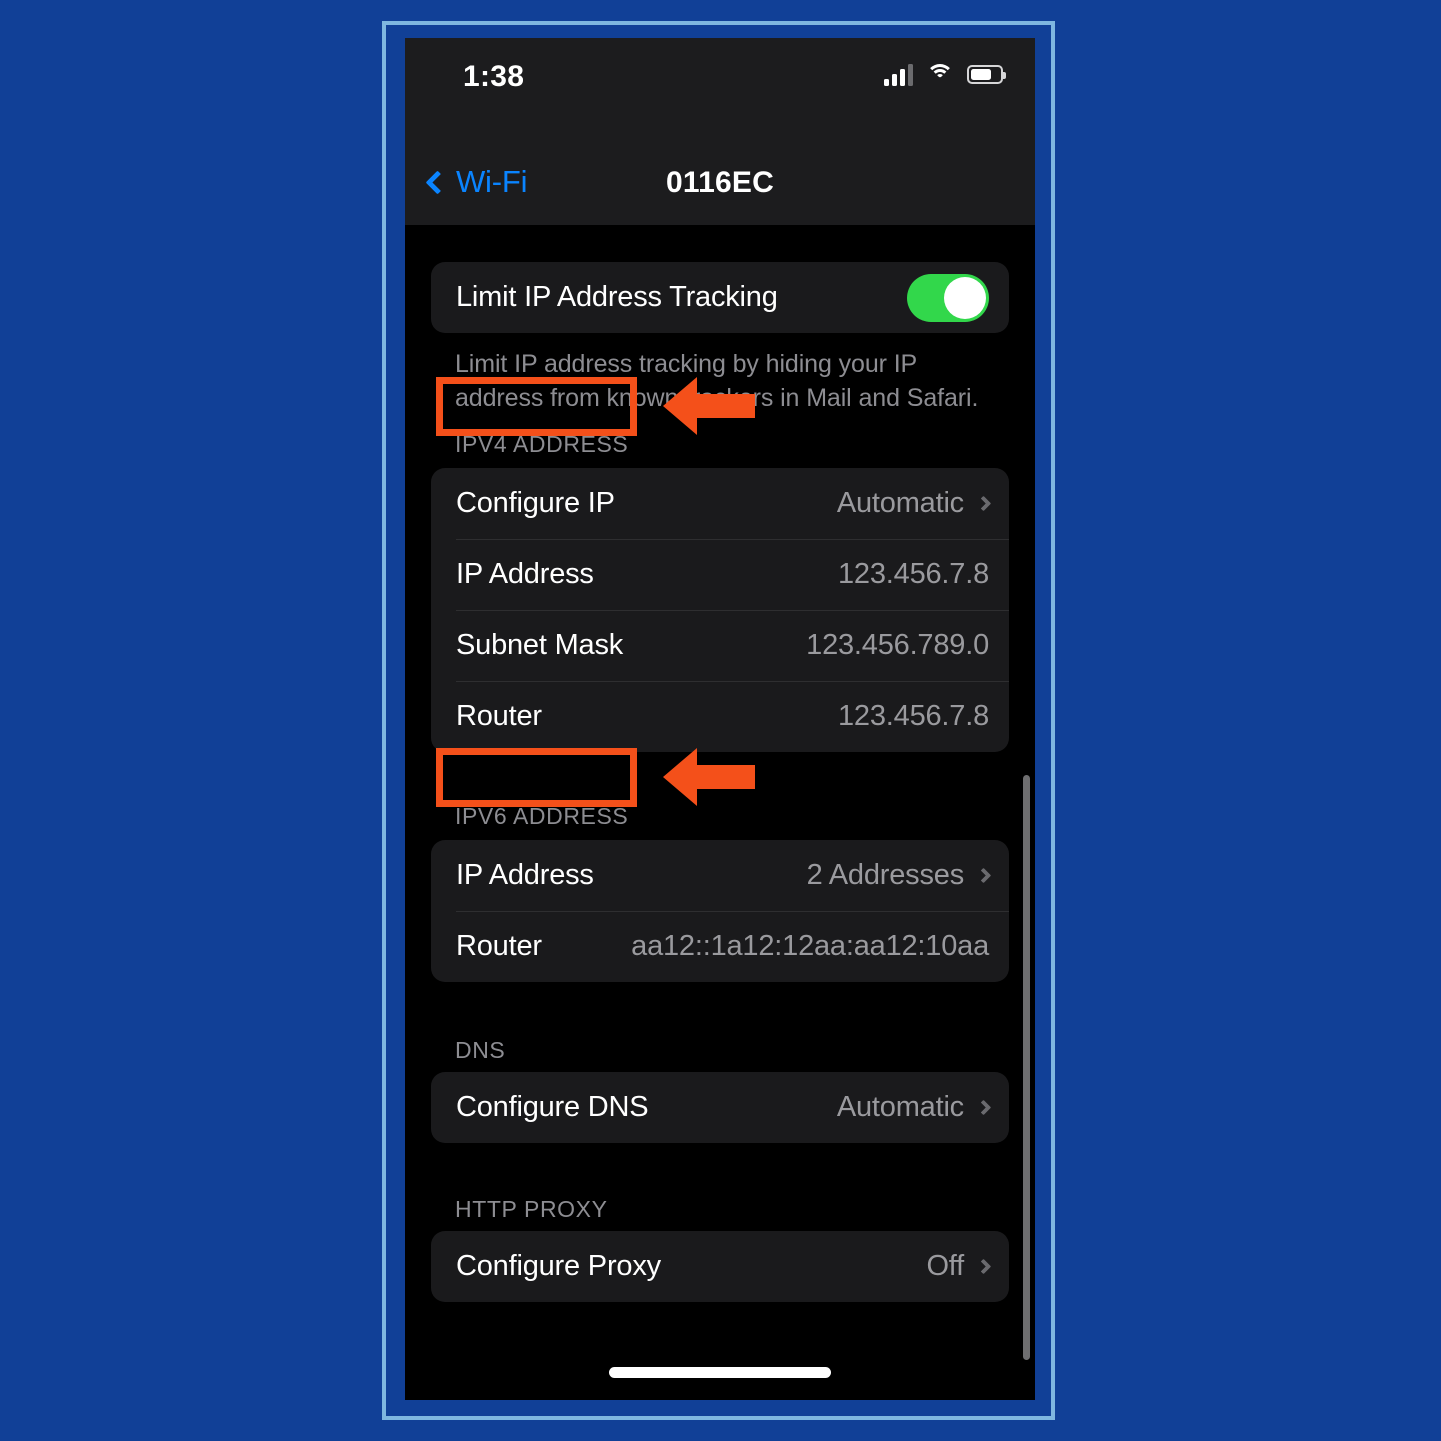  Describe the element at coordinates (617, 297) in the screenshot. I see `limit-ip-tracking-label: Limit IP Address Tracking` at that location.